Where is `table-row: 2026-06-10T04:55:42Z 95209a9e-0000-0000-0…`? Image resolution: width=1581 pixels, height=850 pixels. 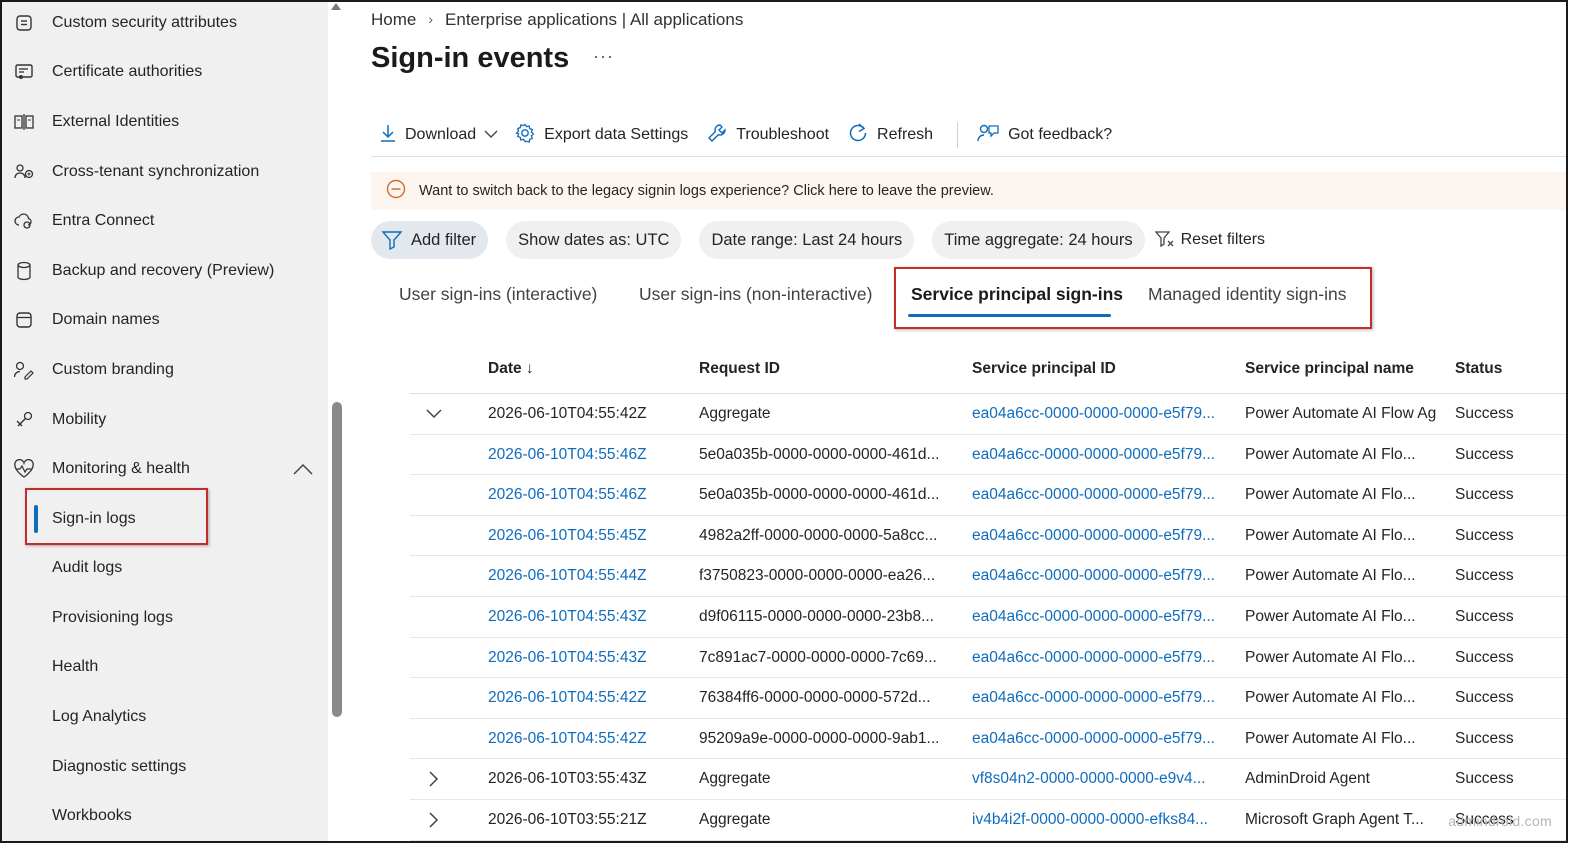 table-row: 2026-06-10T04:55:42Z 95209a9e-0000-0000-0… is located at coordinates (988, 739).